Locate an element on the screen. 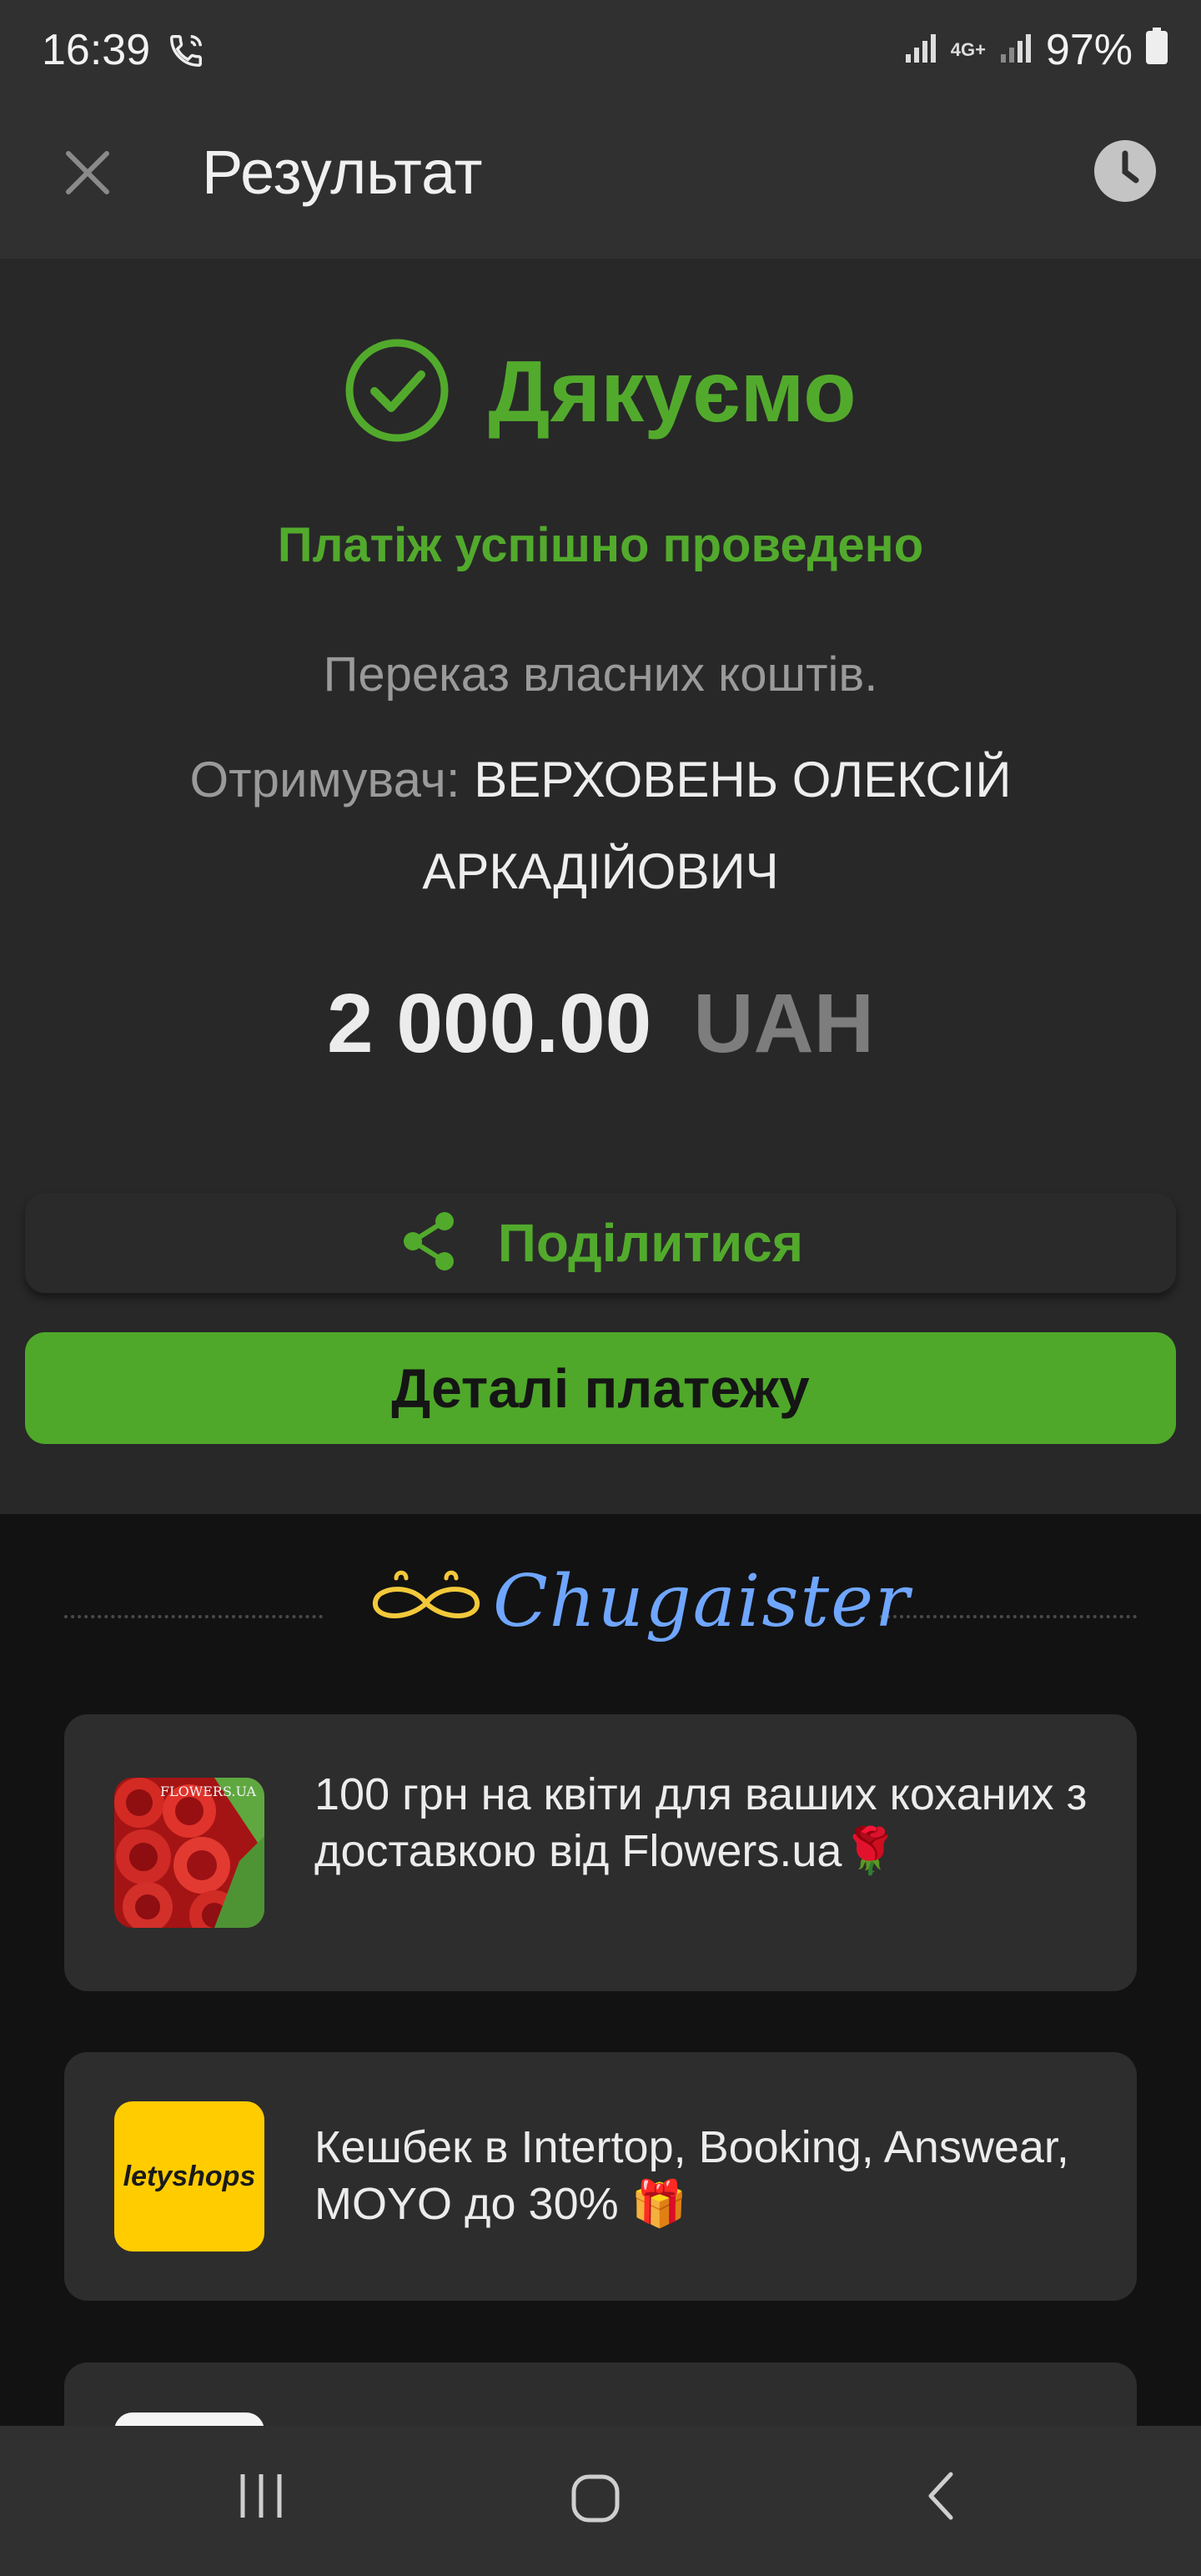  clock-icon is located at coordinates (1125, 173).